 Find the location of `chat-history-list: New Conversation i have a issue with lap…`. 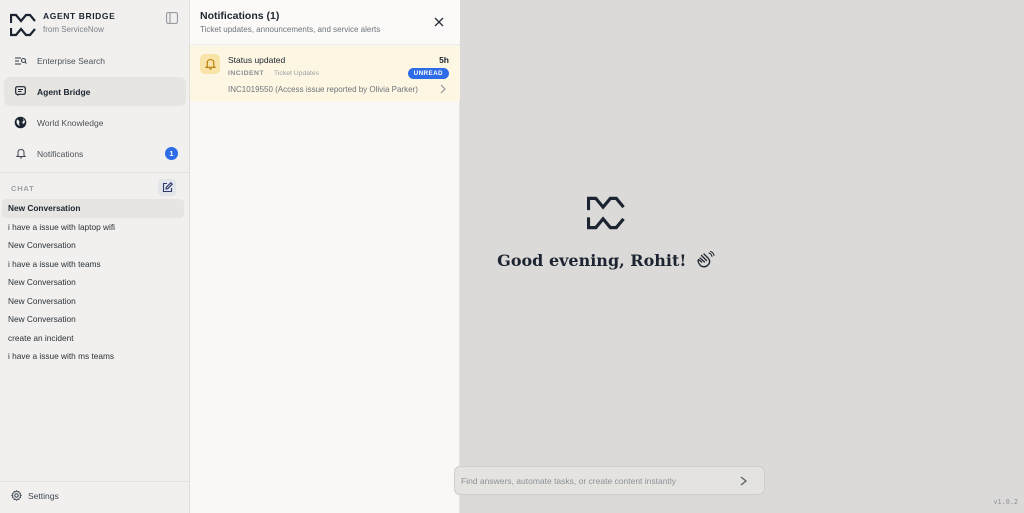

chat-history-list: New Conversation i have a issue with lap… is located at coordinates (93, 282).